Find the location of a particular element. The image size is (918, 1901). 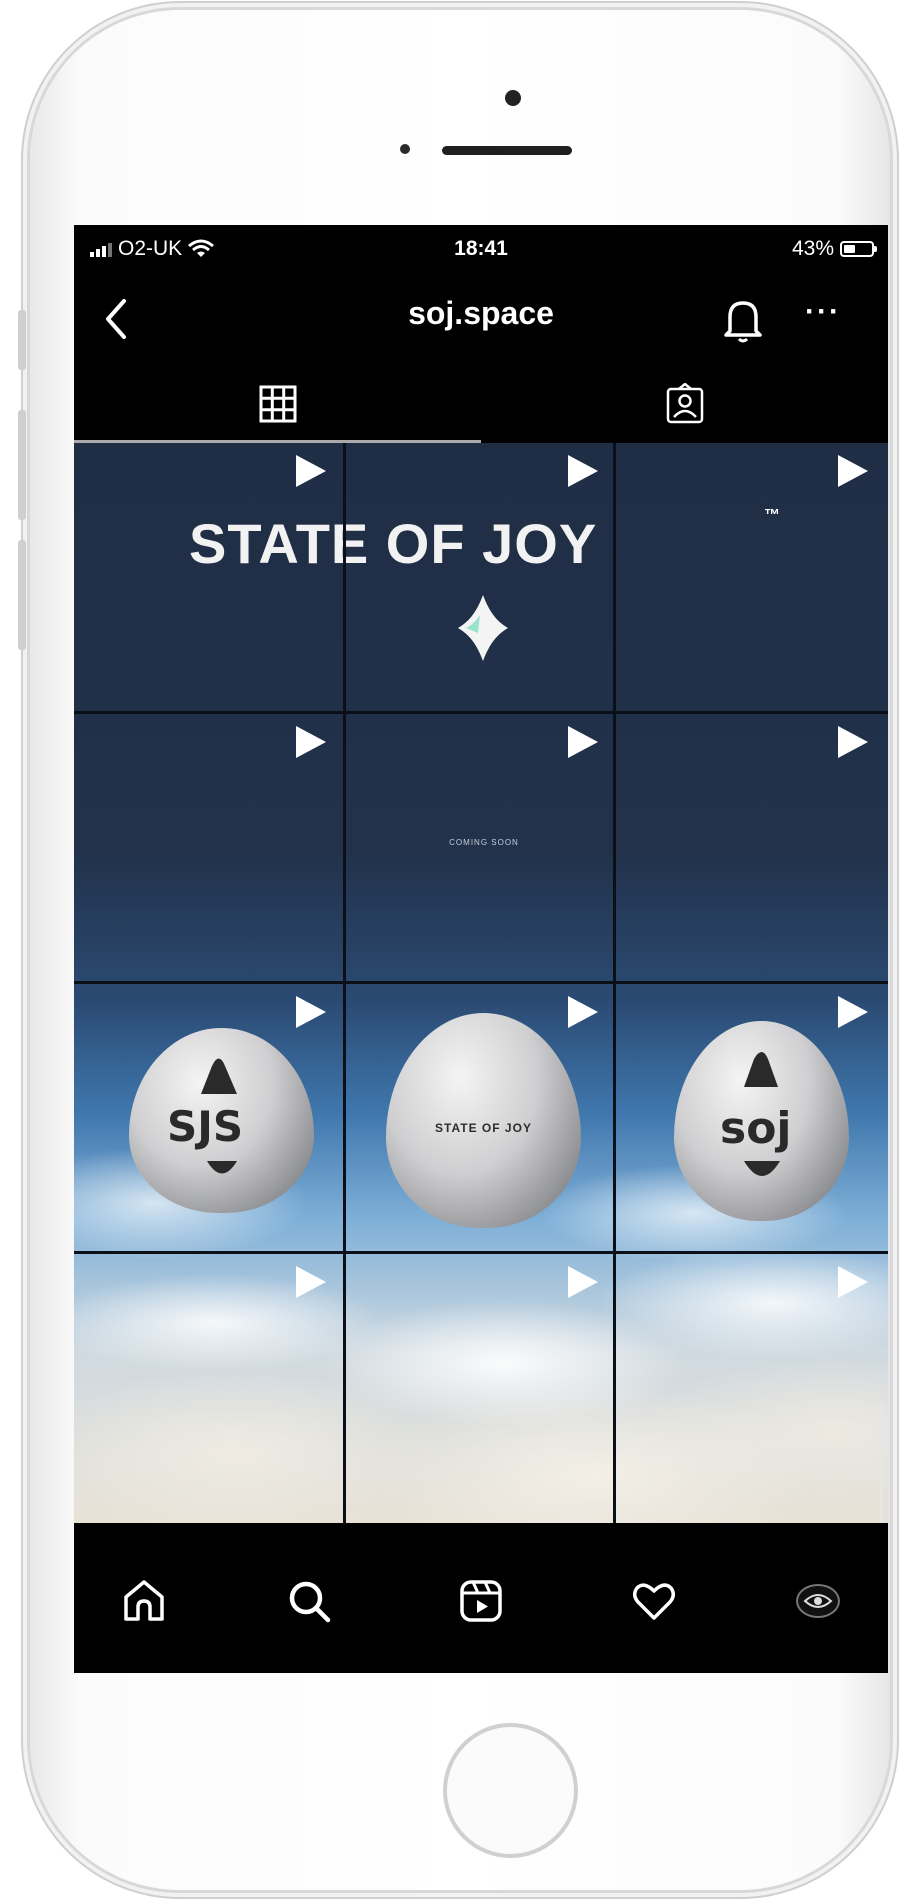

profile-tabs is located at coordinates (481, 404).